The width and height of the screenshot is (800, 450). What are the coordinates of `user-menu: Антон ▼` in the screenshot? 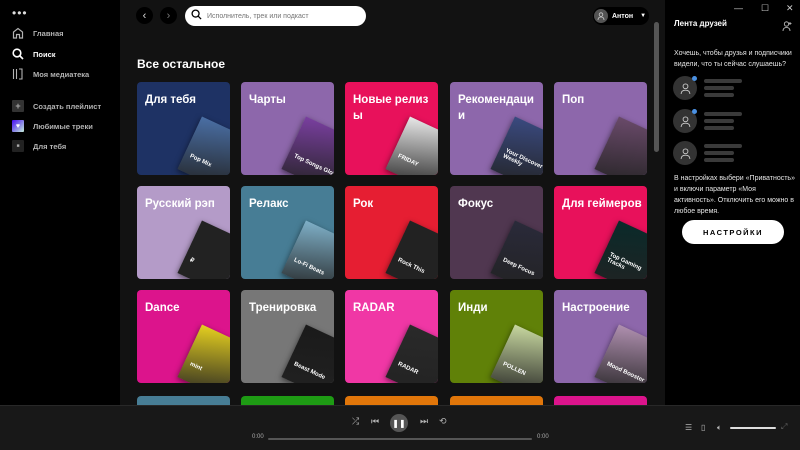 It's located at (621, 16).